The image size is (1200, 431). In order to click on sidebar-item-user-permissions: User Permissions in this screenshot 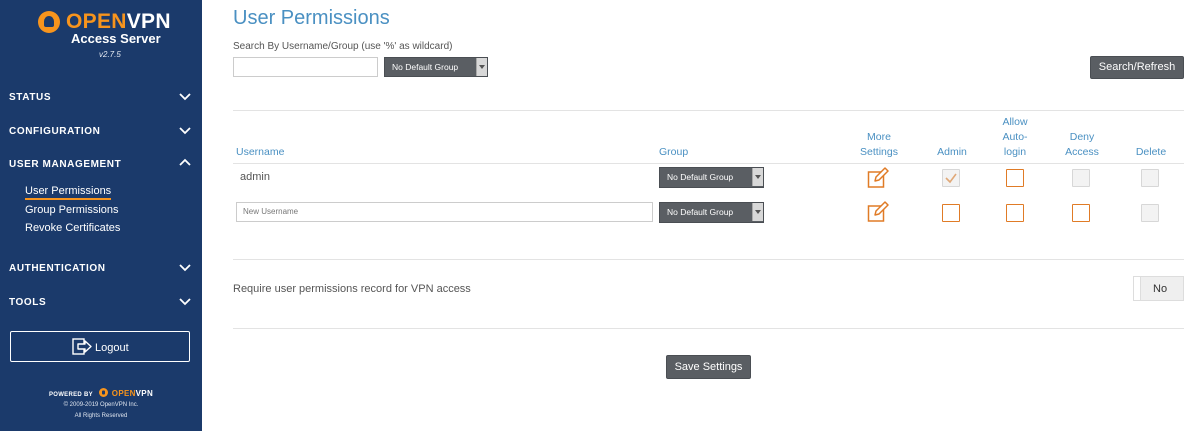, I will do `click(68, 192)`.